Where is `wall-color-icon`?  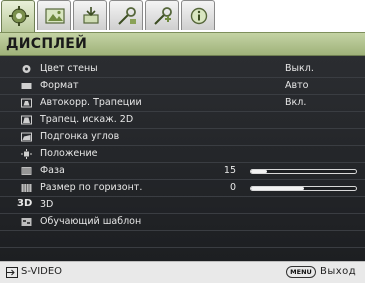
wall-color-icon is located at coordinates (26, 69).